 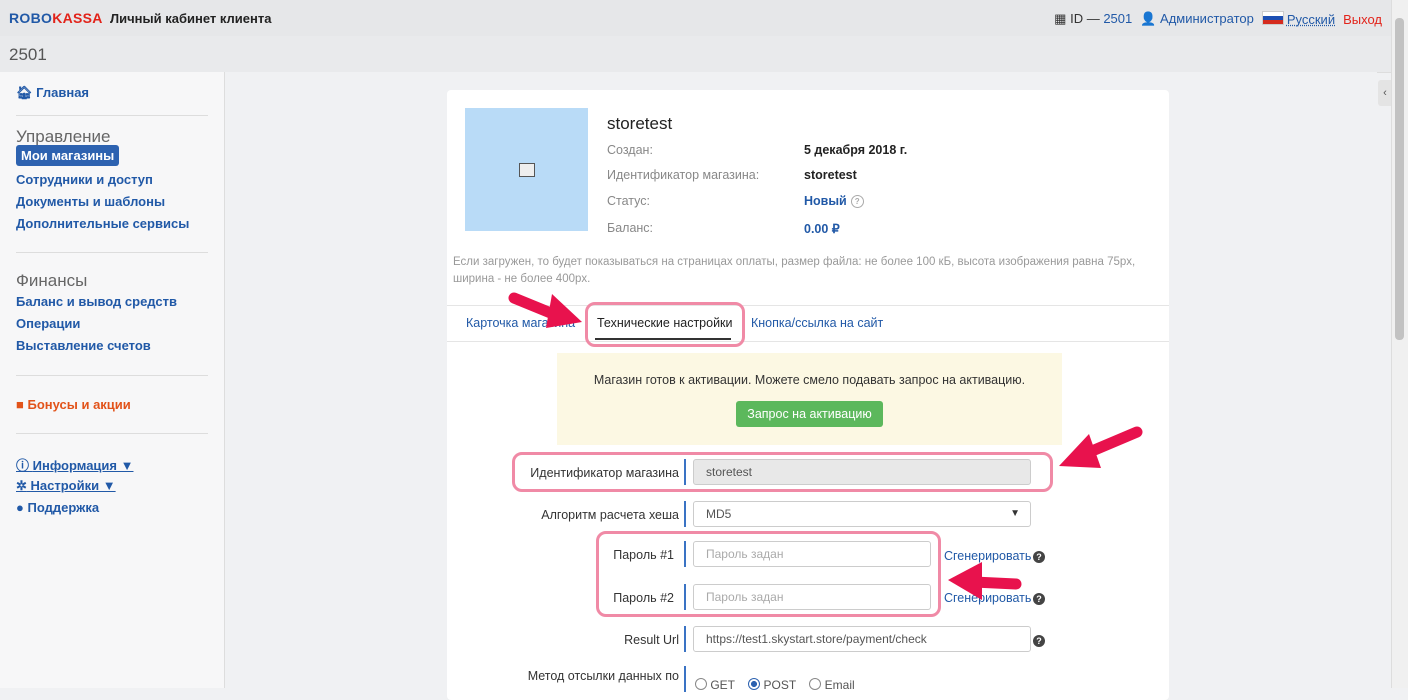 What do you see at coordinates (96, 301) in the screenshot?
I see `sidebar-item-balance: Баланс и вывод средств` at bounding box center [96, 301].